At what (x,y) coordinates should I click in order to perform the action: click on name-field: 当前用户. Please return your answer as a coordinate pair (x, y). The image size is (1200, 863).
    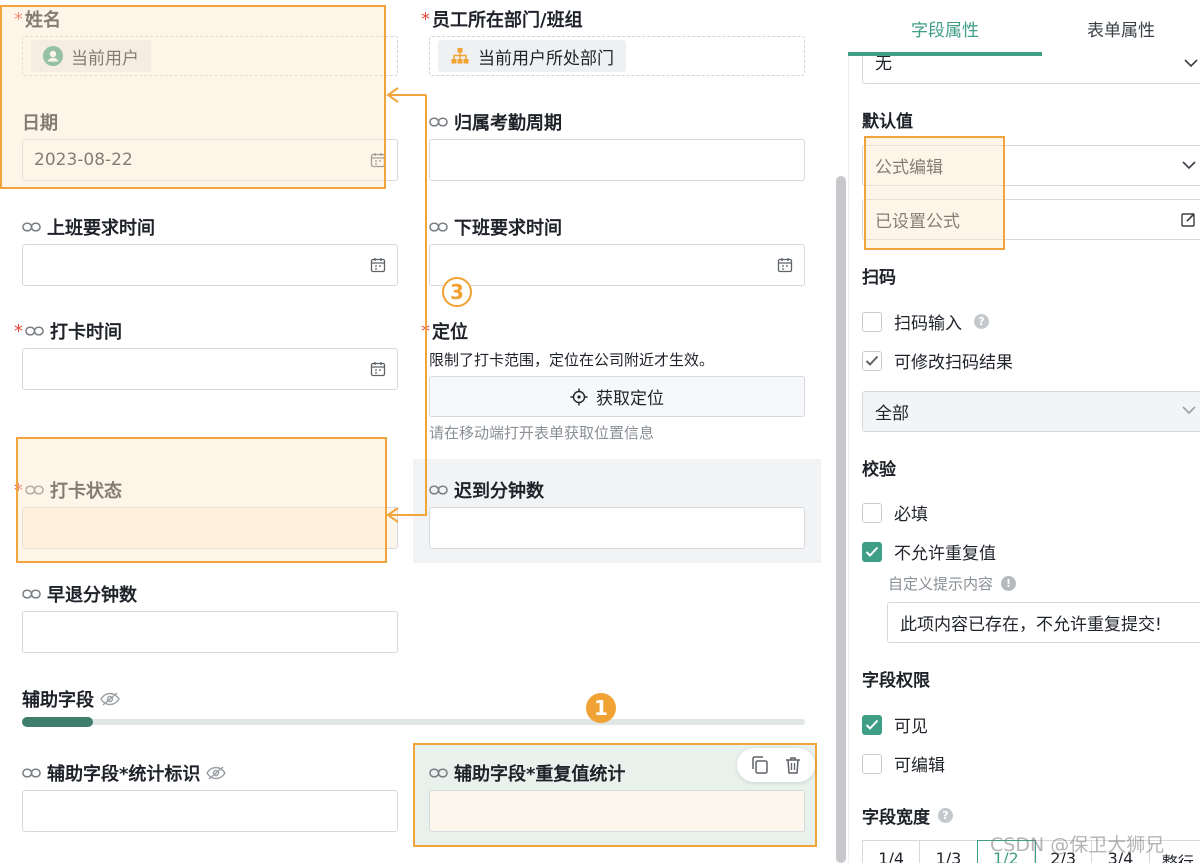
    Looking at the image, I should click on (210, 56).